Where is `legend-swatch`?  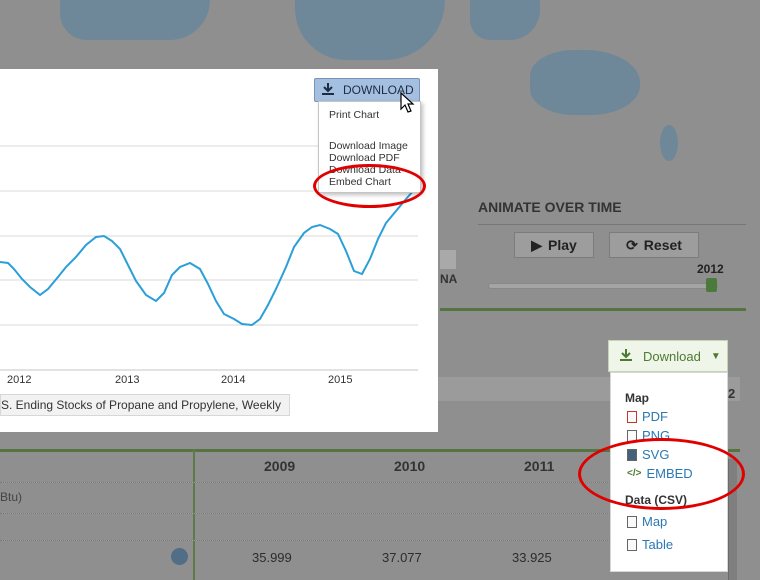
legend-swatch is located at coordinates (448, 259).